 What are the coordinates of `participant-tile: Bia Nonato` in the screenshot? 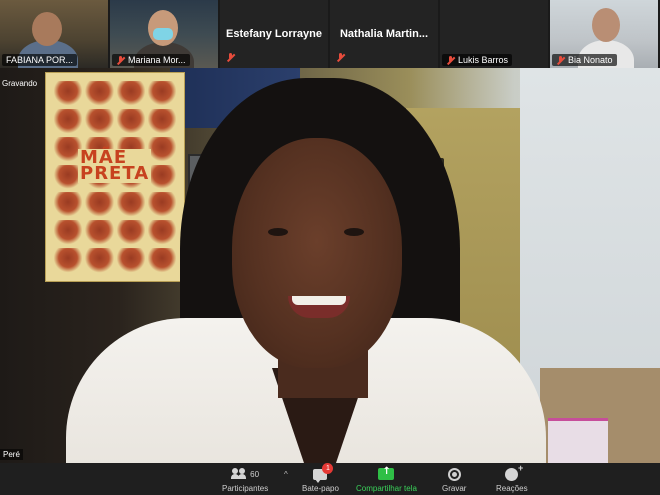 It's located at (604, 34).